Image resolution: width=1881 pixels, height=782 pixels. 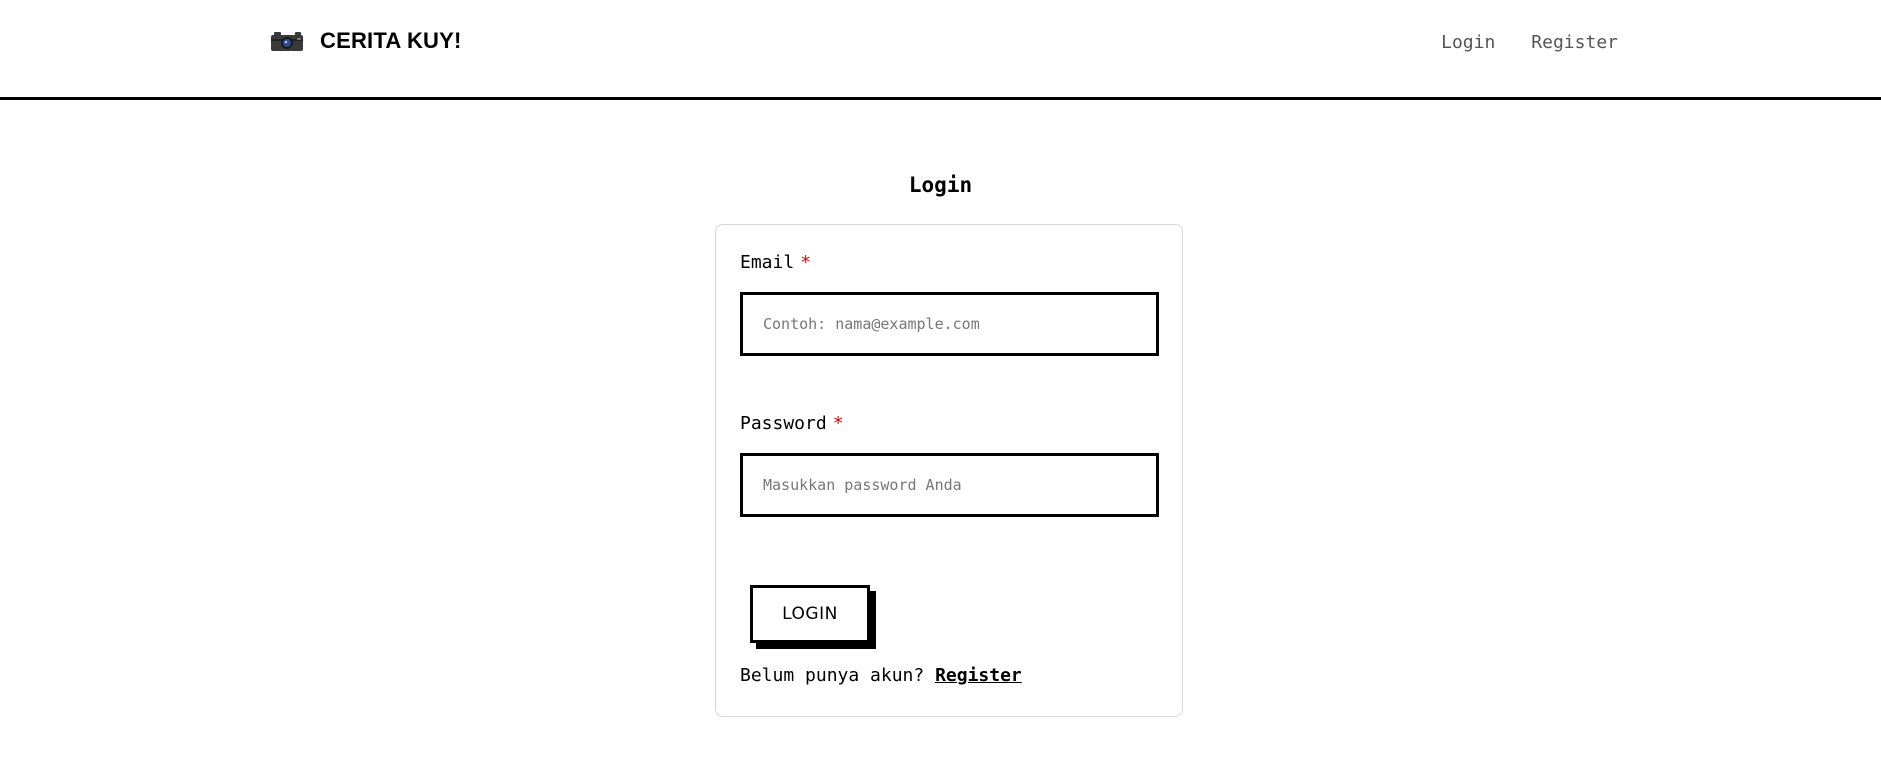 What do you see at coordinates (949, 324) in the screenshot?
I see `email-input` at bounding box center [949, 324].